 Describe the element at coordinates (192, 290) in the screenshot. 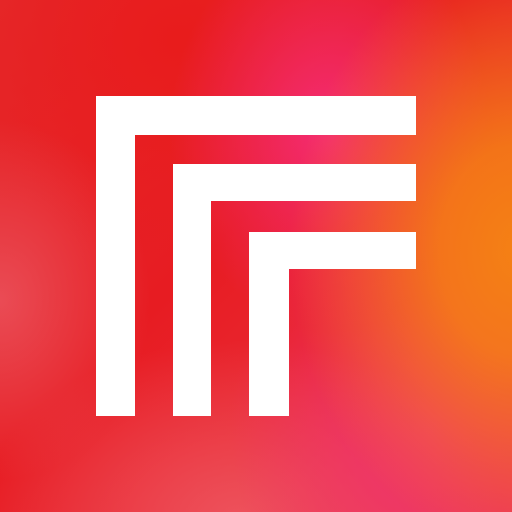

I see `logo-bracket-middle-side` at that location.